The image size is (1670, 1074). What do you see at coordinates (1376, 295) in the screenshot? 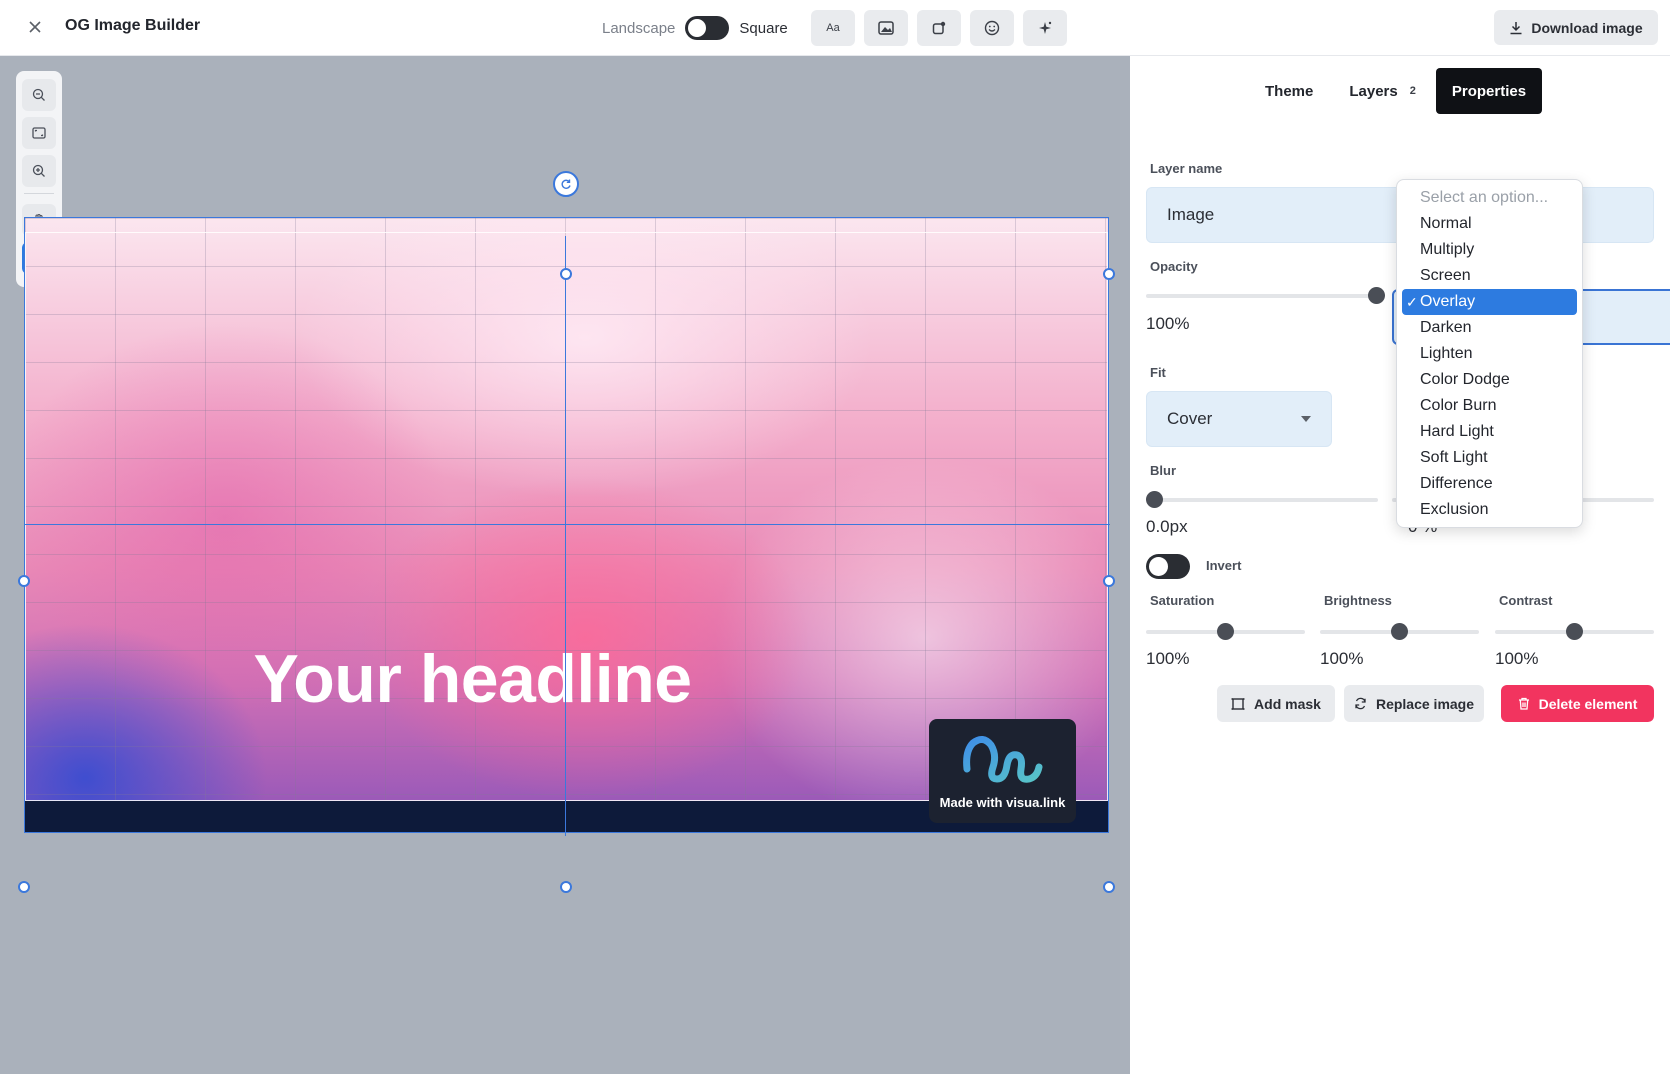
I see `opacity-slider-thumb` at bounding box center [1376, 295].